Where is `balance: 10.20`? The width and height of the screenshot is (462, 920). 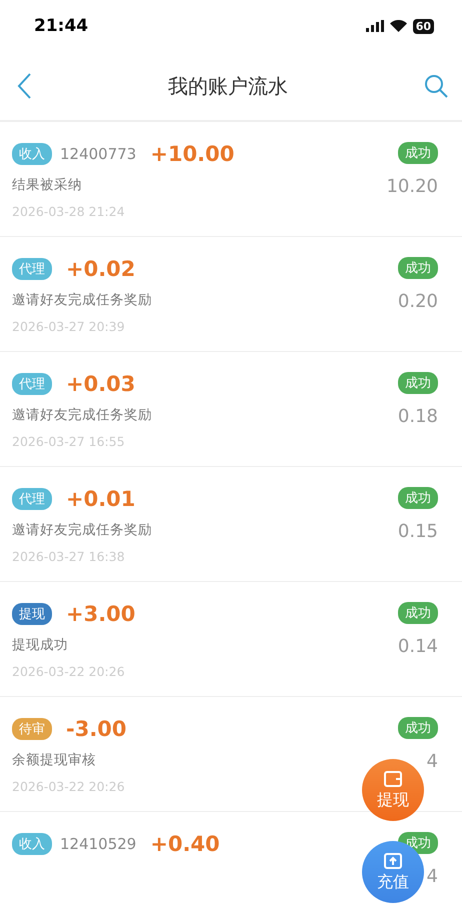 balance: 10.20 is located at coordinates (412, 186).